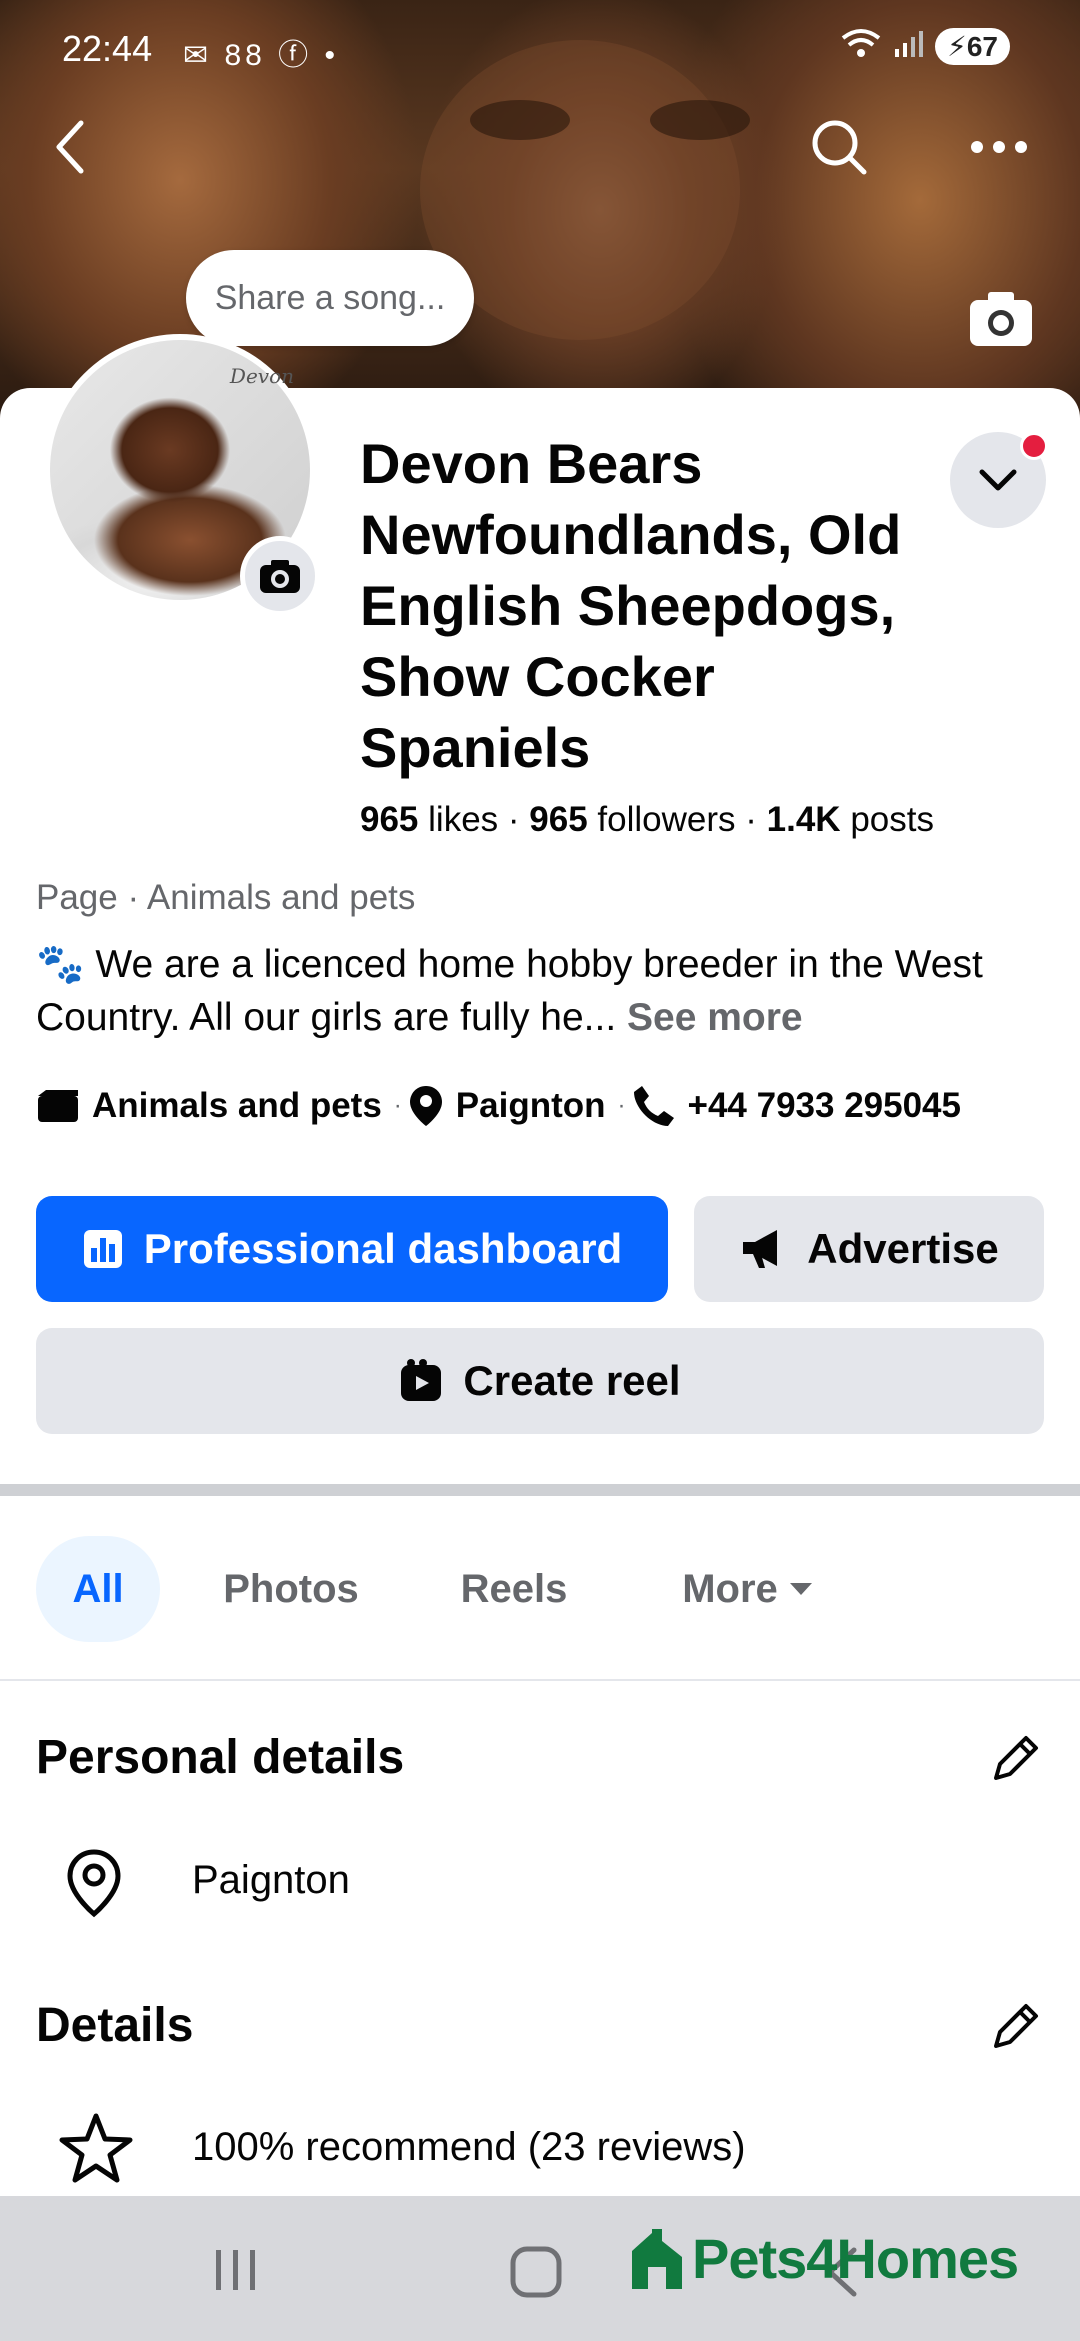  What do you see at coordinates (463, 819) in the screenshot?
I see `likes-label: likes` at bounding box center [463, 819].